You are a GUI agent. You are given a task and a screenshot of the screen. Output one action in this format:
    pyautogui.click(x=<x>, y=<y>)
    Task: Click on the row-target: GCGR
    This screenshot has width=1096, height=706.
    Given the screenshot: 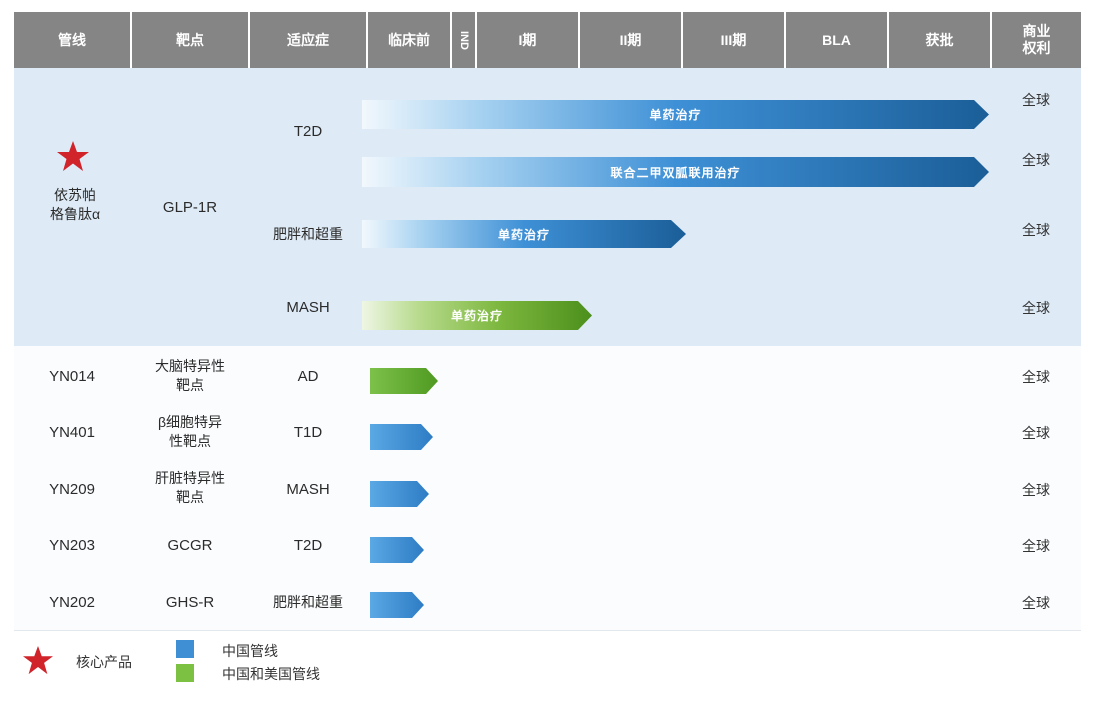 What is the action you would take?
    pyautogui.click(x=190, y=545)
    